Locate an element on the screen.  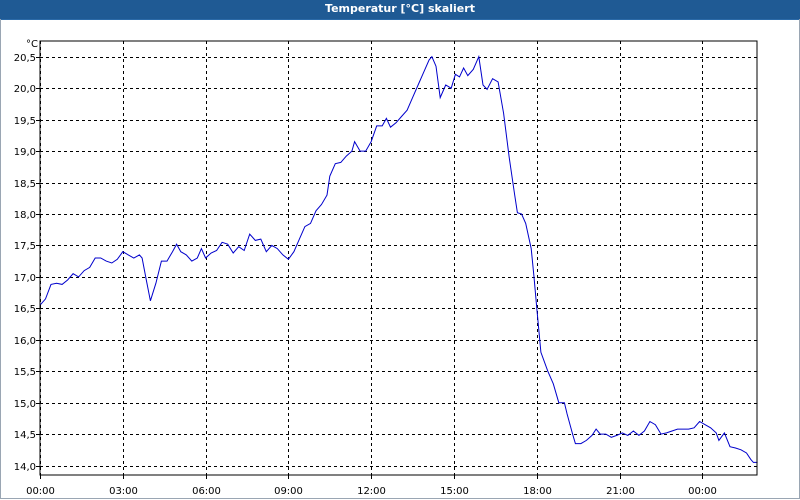
x-tick-time-label: 06:00 is located at coordinates (206, 491).